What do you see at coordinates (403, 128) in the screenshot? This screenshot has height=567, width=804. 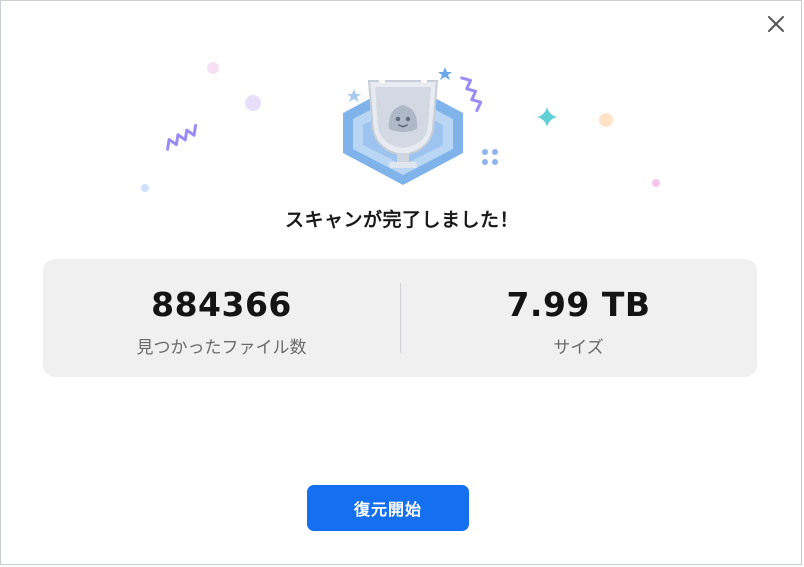 I see `trophy-icon` at bounding box center [403, 128].